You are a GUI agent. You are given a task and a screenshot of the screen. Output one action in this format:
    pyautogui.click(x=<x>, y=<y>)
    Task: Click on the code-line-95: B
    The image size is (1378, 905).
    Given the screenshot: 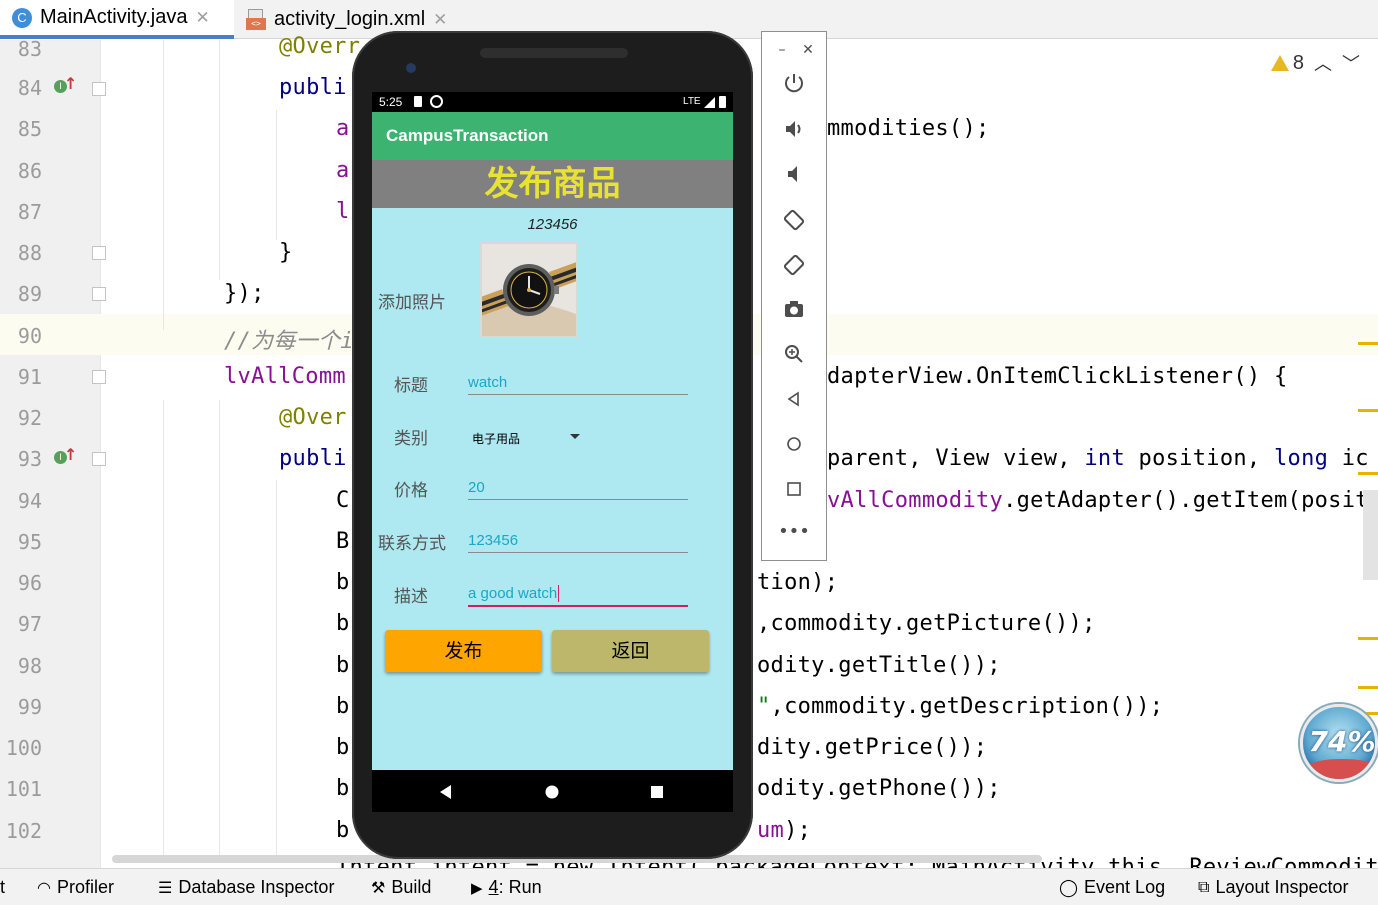 What is the action you would take?
    pyautogui.click(x=343, y=541)
    